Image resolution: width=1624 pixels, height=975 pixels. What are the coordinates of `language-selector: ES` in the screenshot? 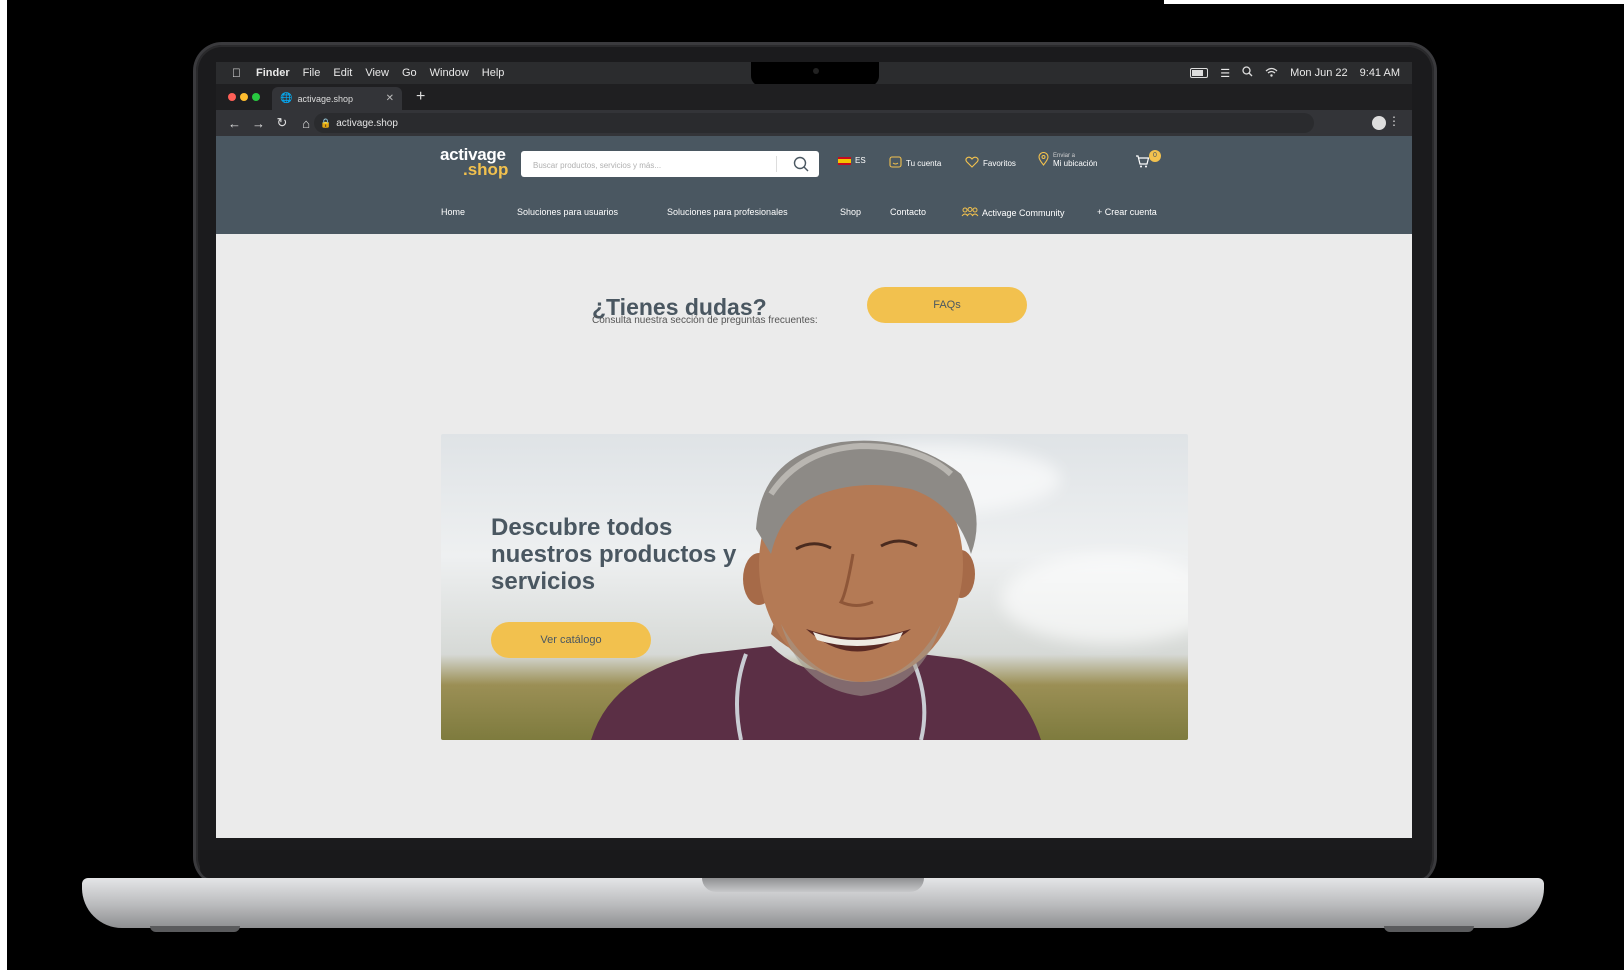 It's located at (852, 160).